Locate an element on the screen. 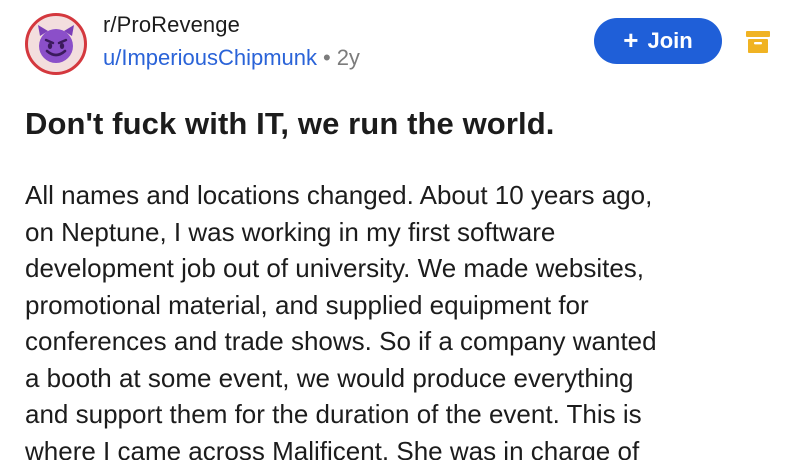 The width and height of the screenshot is (800, 460). subreddit-avatar is located at coordinates (56, 44).